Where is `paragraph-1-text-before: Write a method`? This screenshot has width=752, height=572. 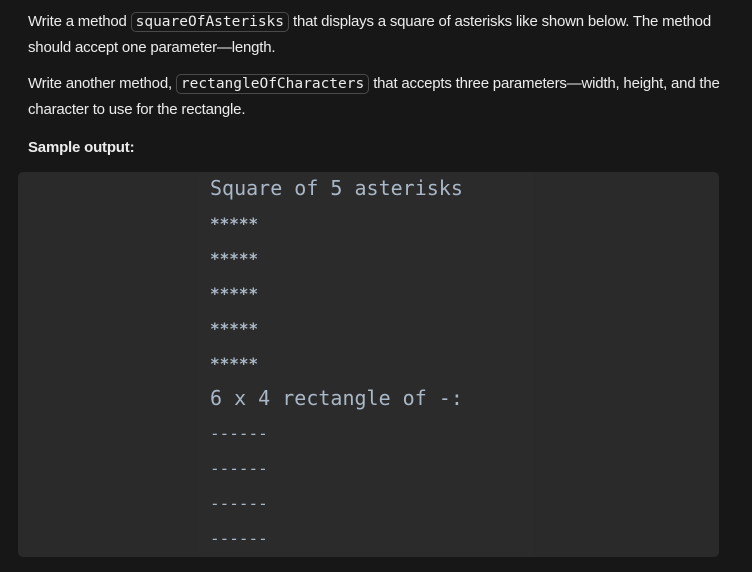 paragraph-1-text-before: Write a method is located at coordinates (79, 21).